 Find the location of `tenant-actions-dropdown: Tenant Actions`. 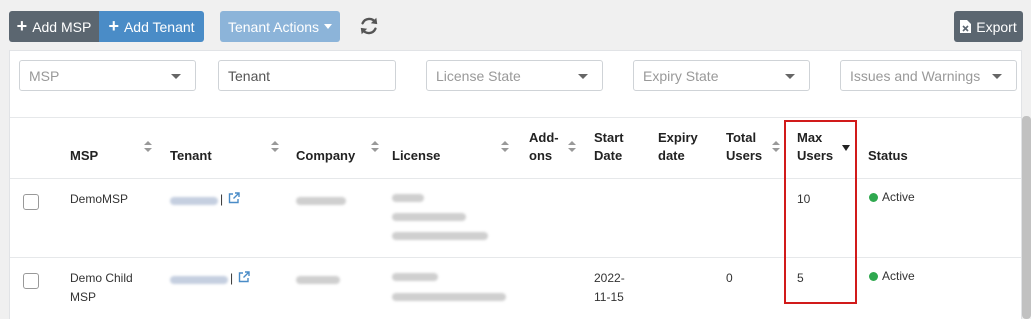

tenant-actions-dropdown: Tenant Actions is located at coordinates (280, 26).